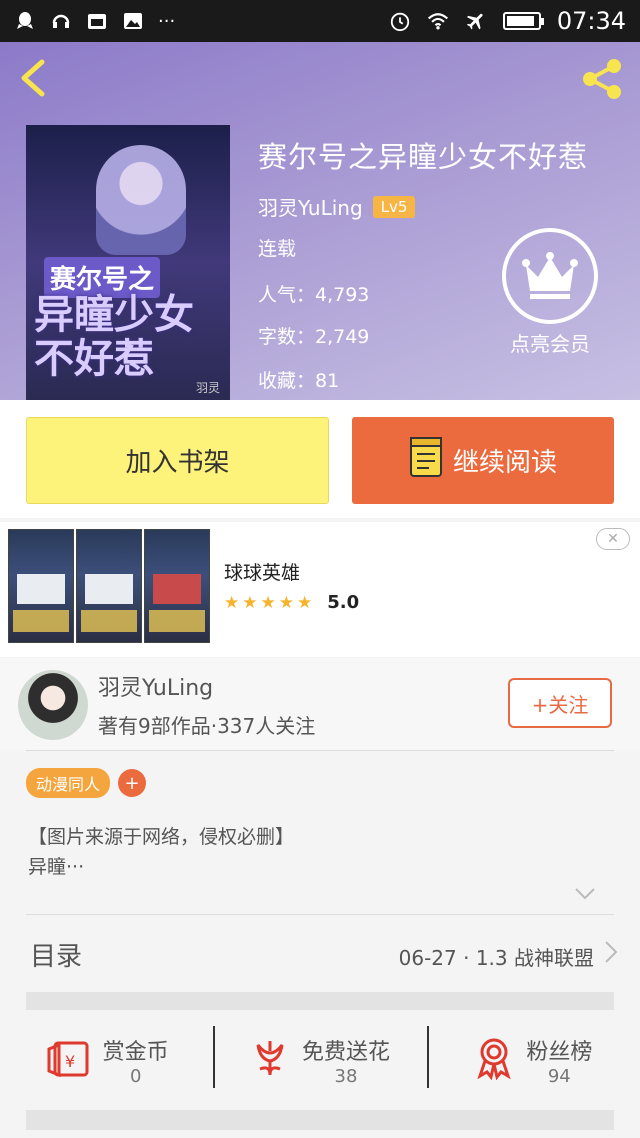  Describe the element at coordinates (156, 688) in the screenshot. I see `author-name: 羽灵YuLing` at that location.